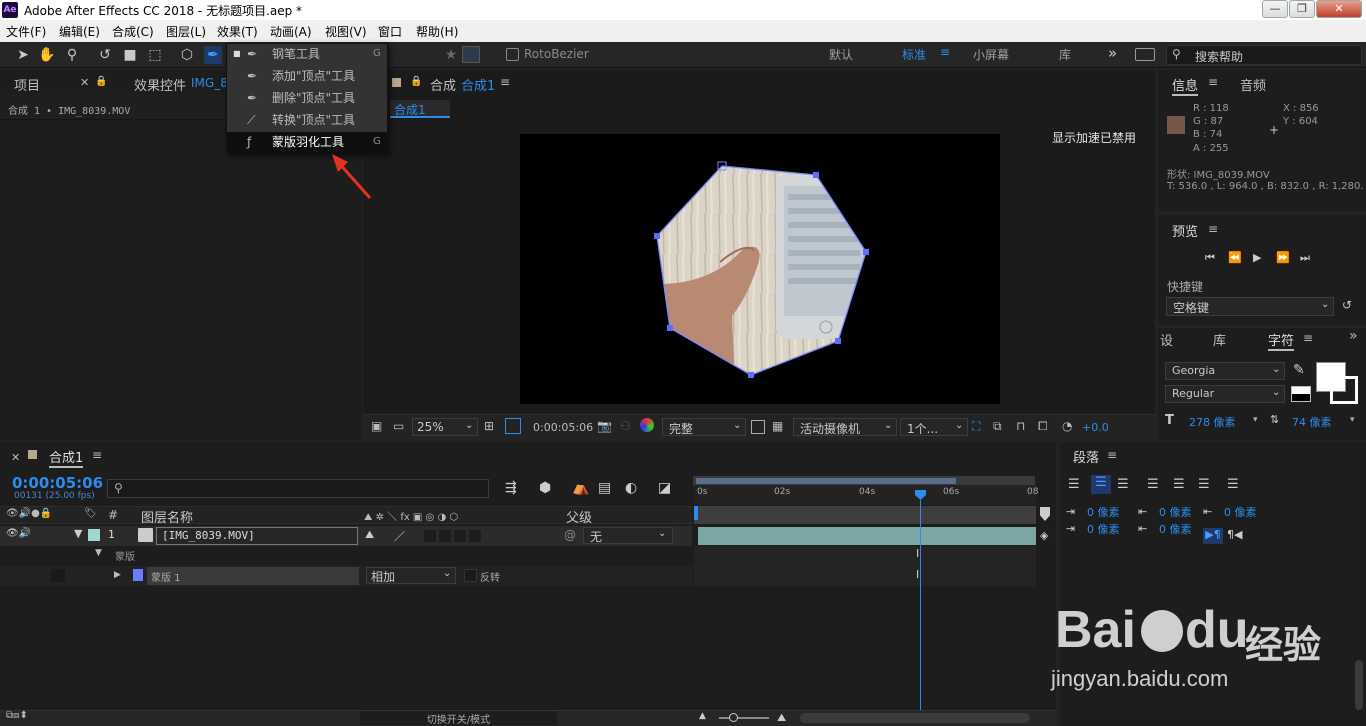  What do you see at coordinates (1283, 257) in the screenshot?
I see `next-frame-icon: ⏩` at bounding box center [1283, 257].